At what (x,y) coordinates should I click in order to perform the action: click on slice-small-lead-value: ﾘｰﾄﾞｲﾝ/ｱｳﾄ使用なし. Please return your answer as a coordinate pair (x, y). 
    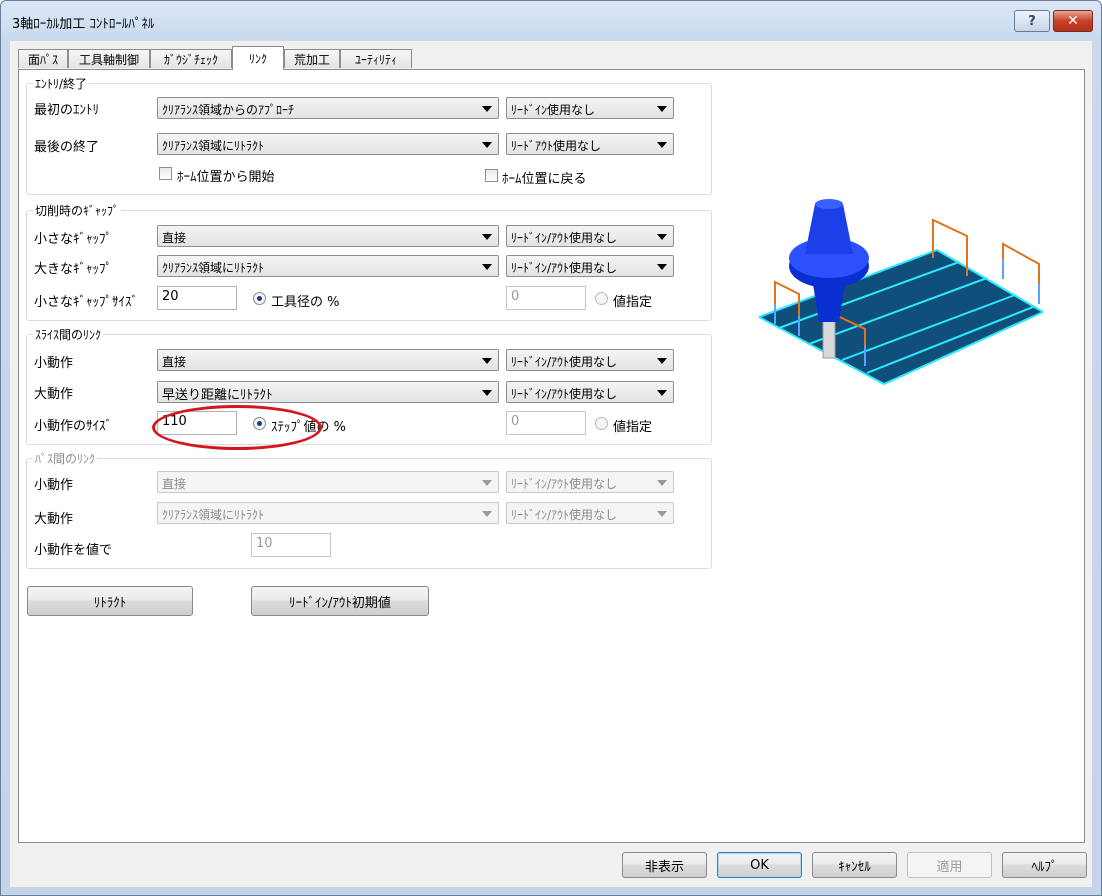
    Looking at the image, I should click on (564, 362).